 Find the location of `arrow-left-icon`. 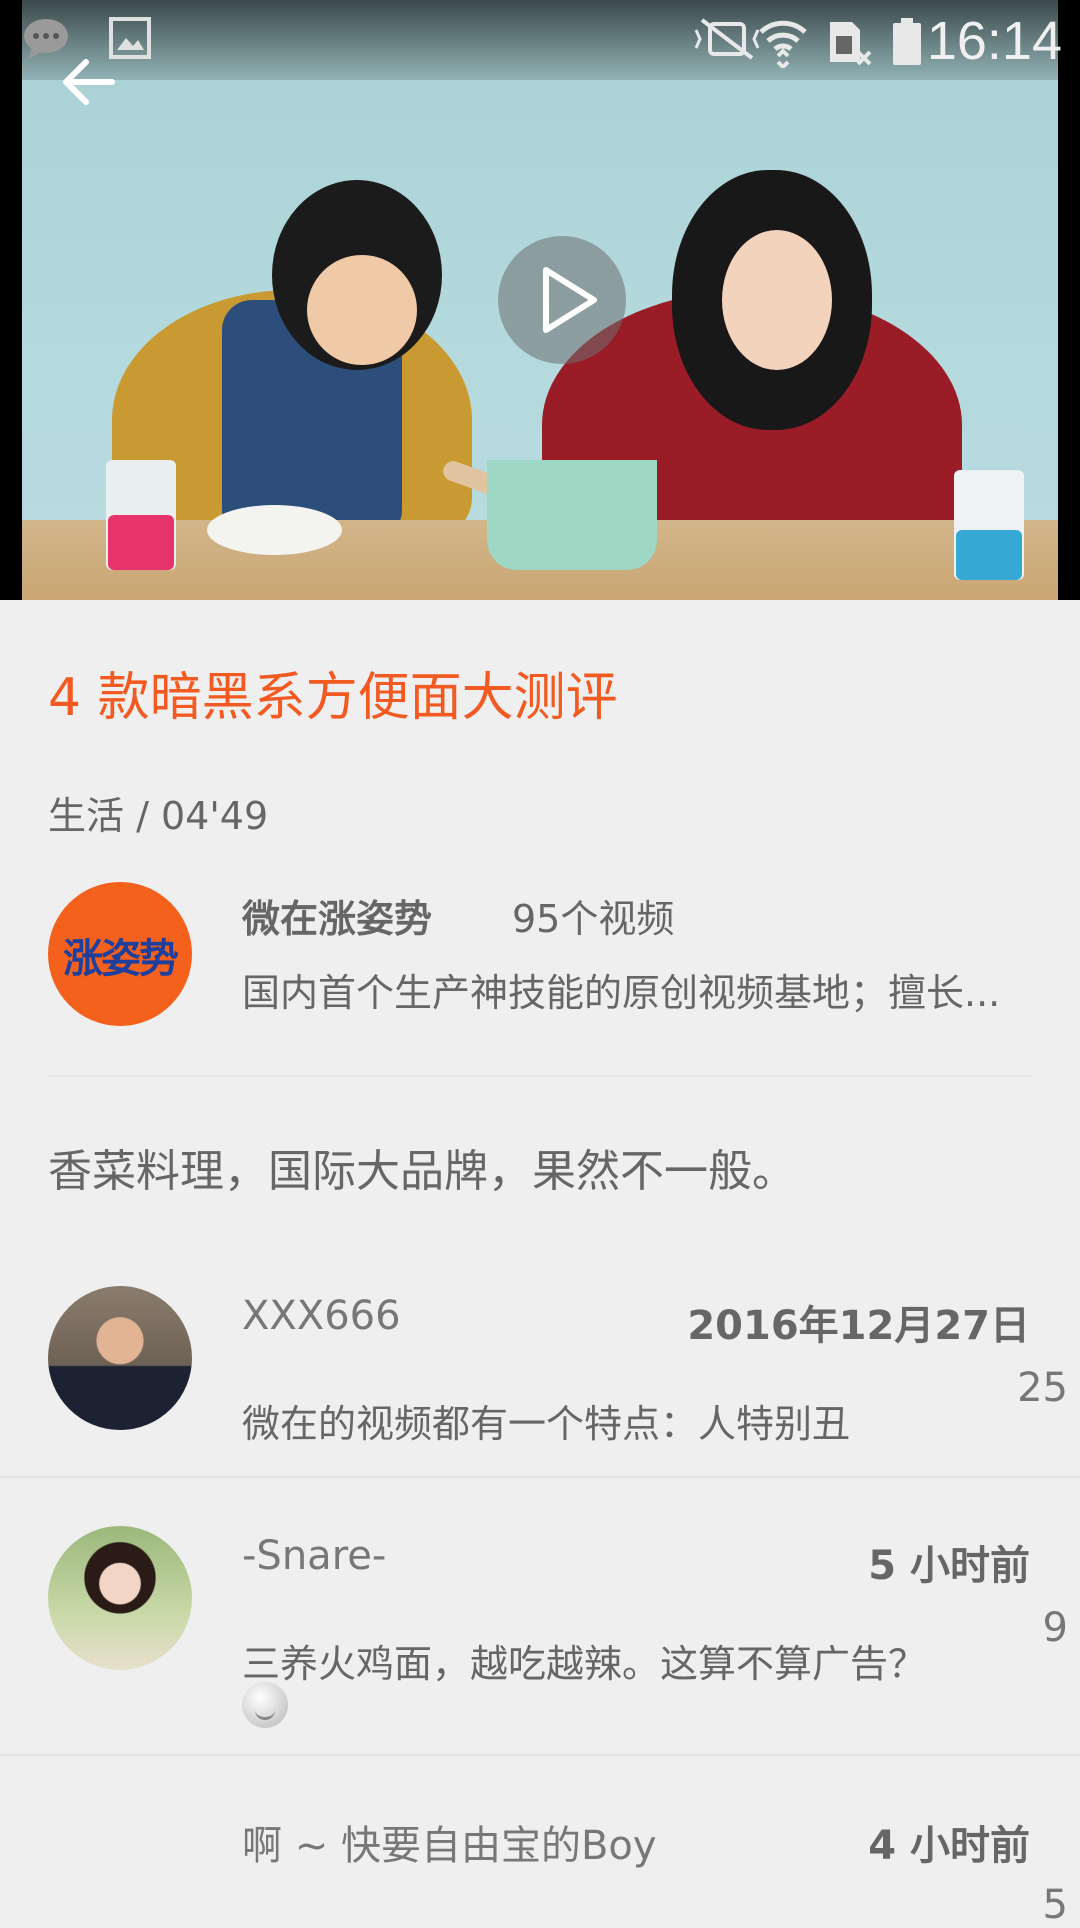

arrow-left-icon is located at coordinates (89, 82).